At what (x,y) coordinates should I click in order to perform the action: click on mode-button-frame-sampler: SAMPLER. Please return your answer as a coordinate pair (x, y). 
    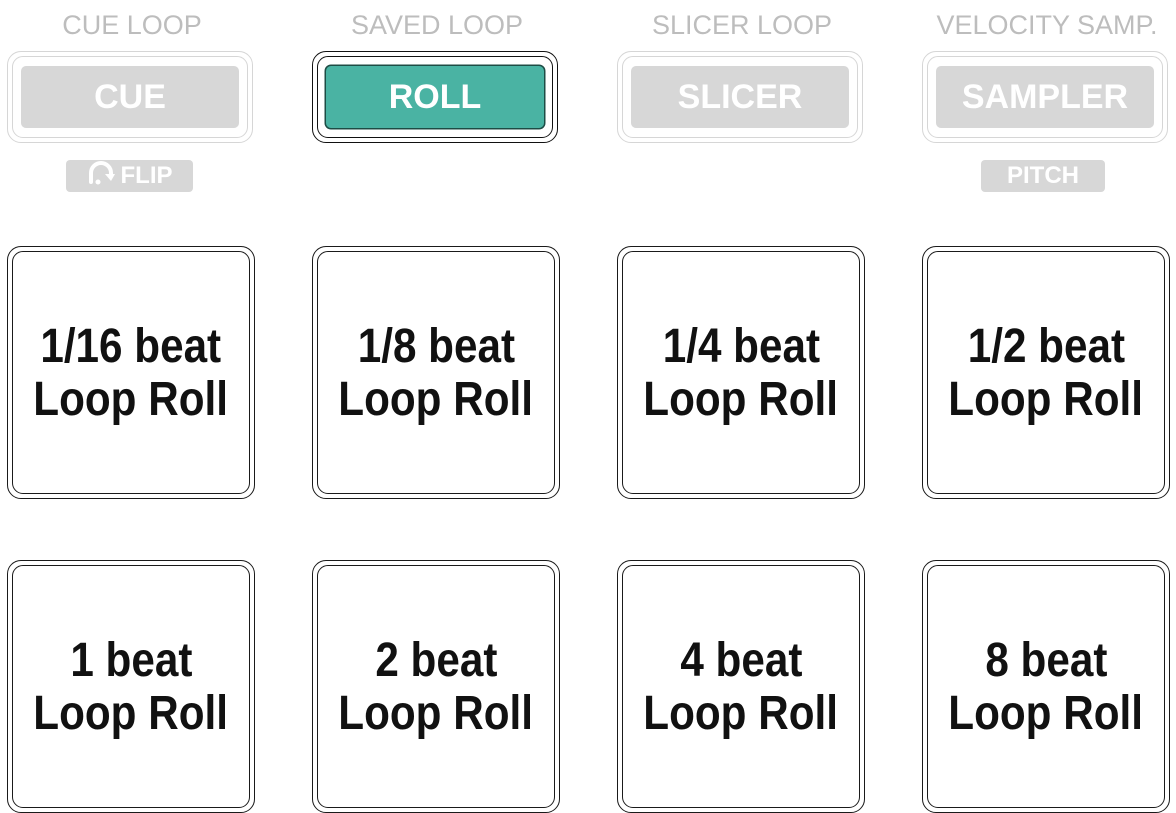
    Looking at the image, I should click on (1045, 97).